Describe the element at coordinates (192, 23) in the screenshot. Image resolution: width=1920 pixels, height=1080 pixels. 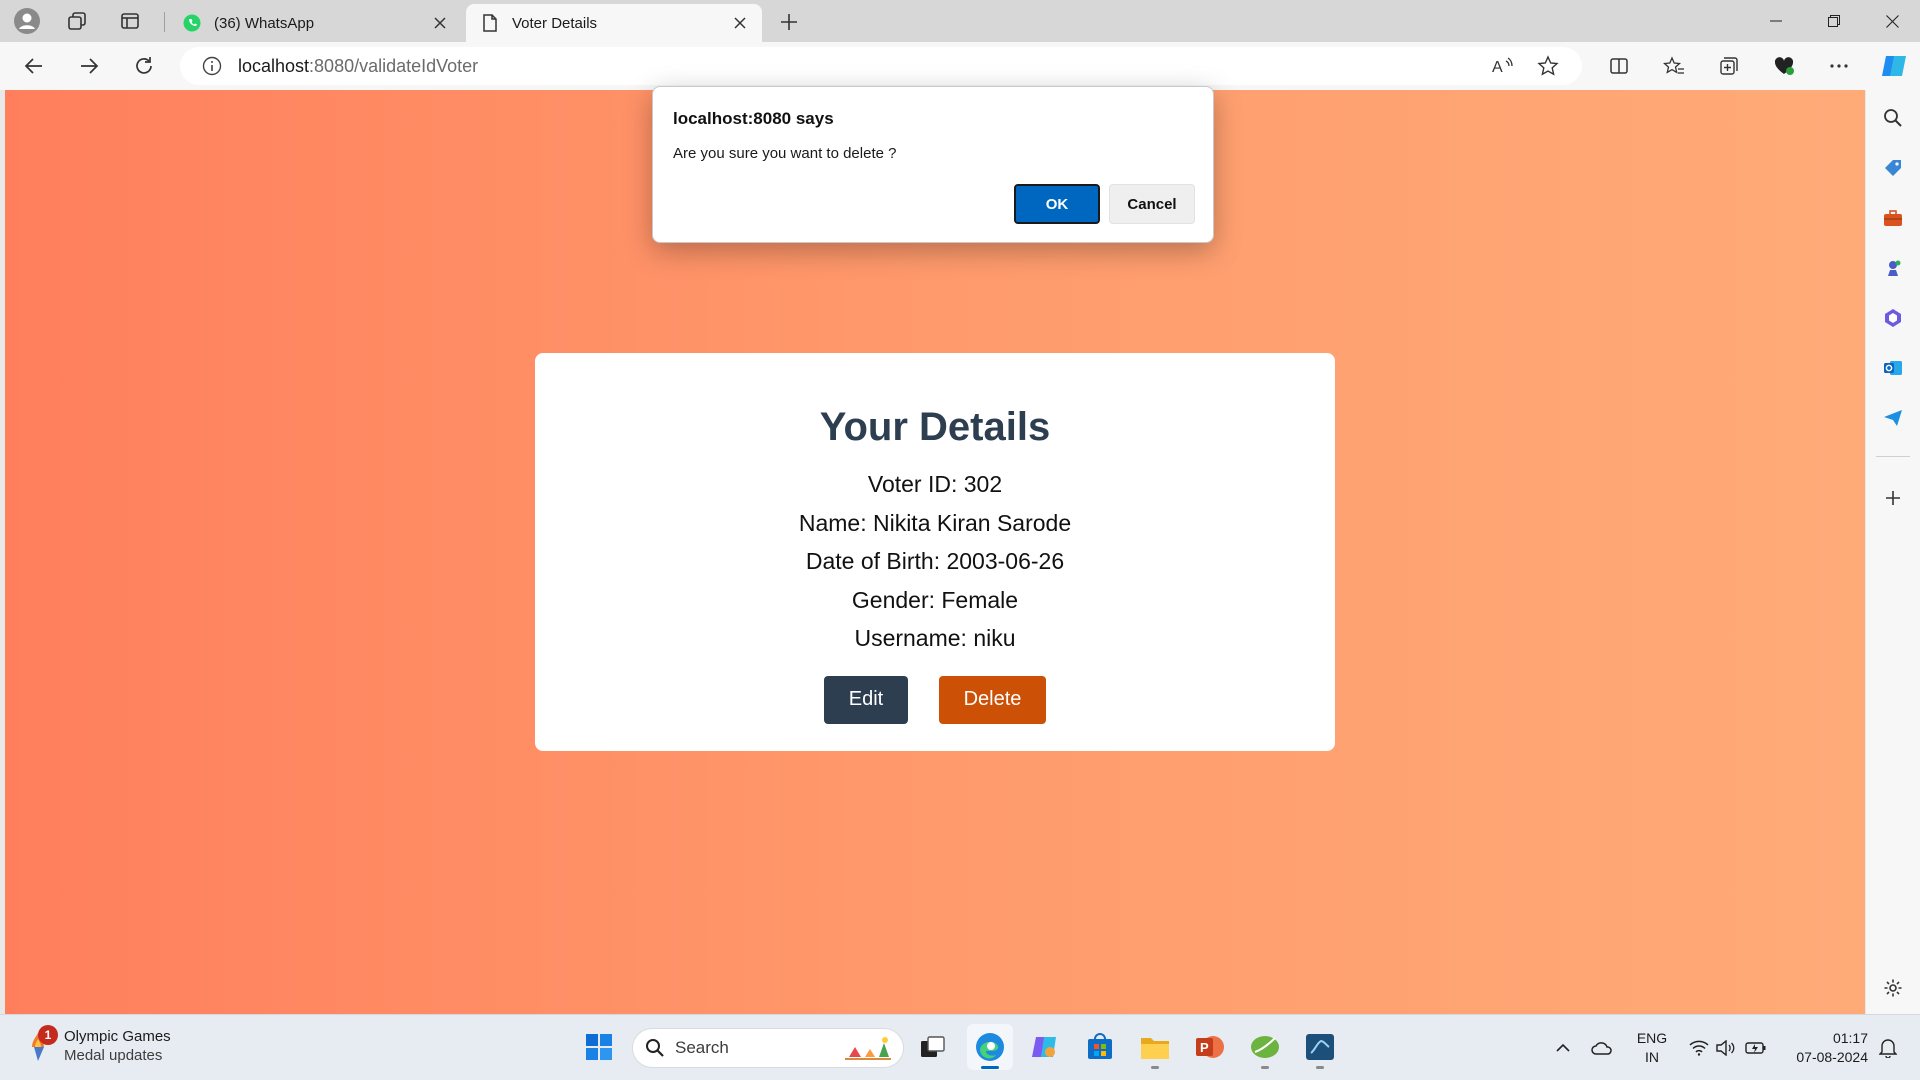
I see `whatsapp-icon` at that location.